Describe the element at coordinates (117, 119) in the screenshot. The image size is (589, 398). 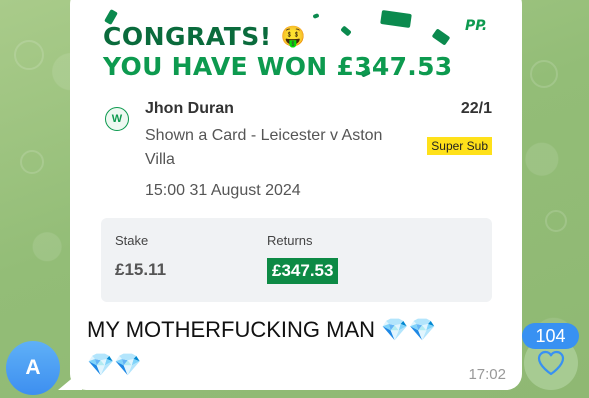
I see `win-badge-icon: W` at that location.